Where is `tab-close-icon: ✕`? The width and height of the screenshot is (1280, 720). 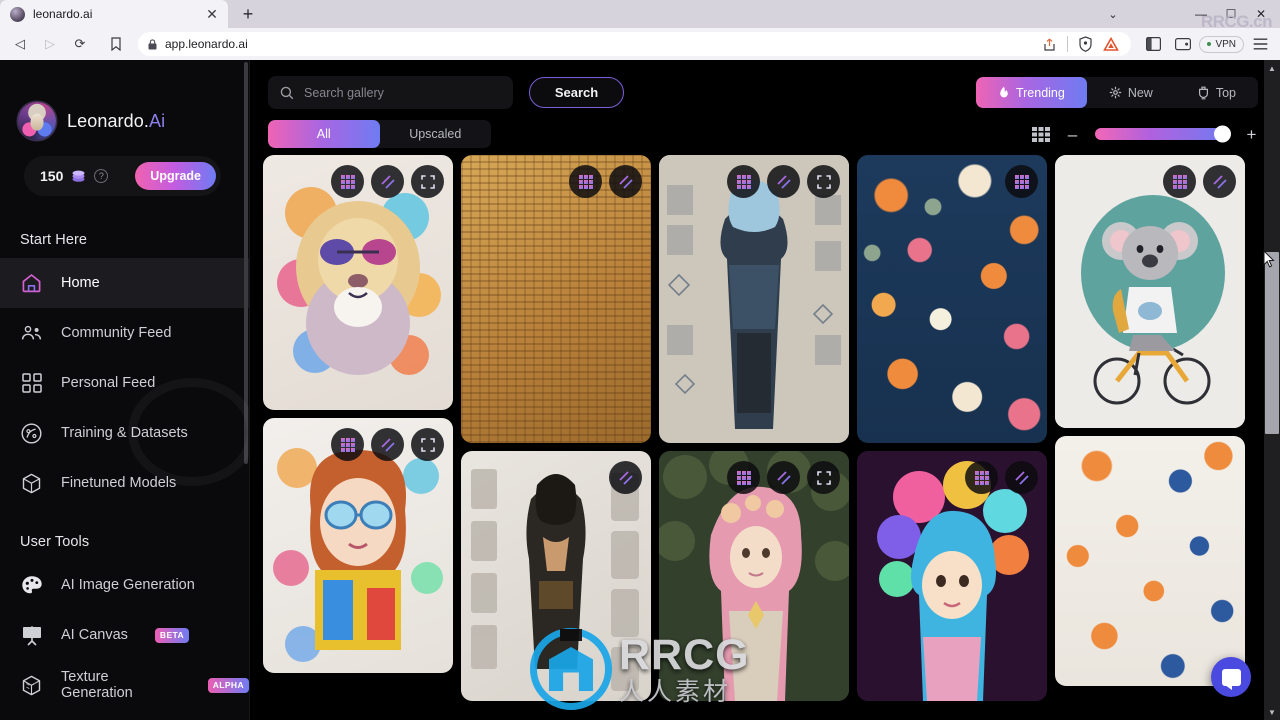 tab-close-icon: ✕ is located at coordinates (212, 14).